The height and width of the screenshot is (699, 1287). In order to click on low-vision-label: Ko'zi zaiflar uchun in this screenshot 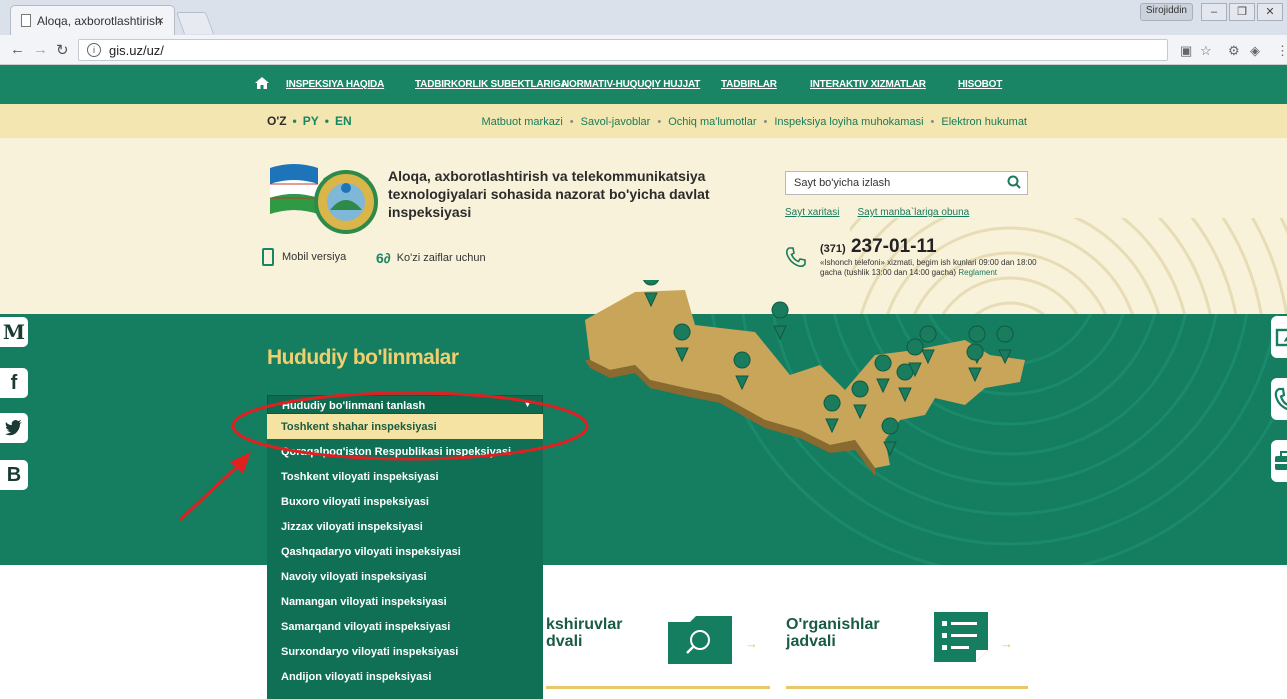, I will do `click(441, 257)`.